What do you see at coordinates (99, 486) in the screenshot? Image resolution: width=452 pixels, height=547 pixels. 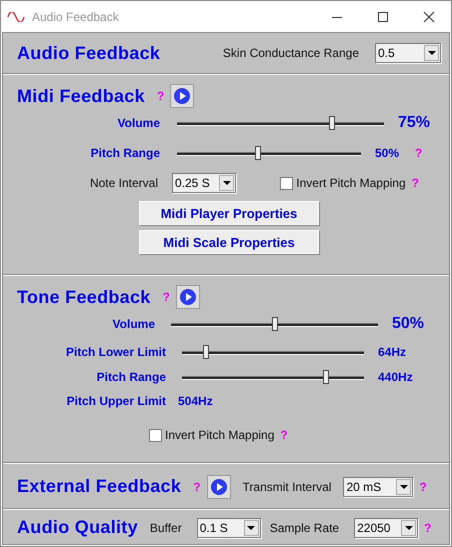 I see `section-heading: External Feedback` at bounding box center [99, 486].